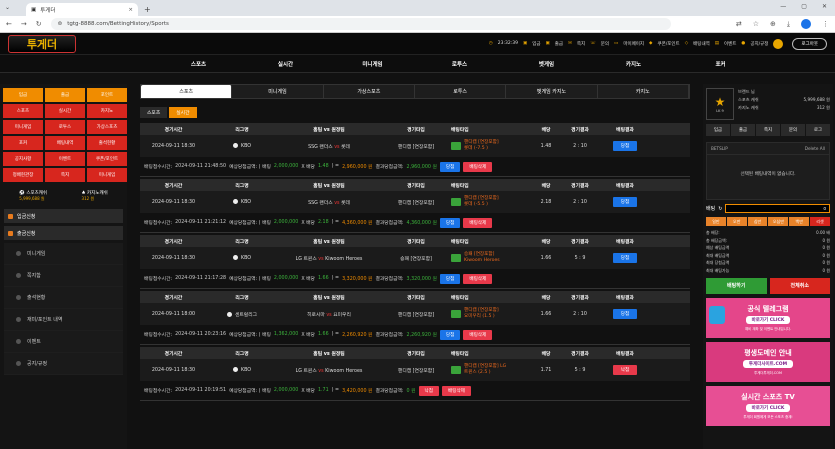 The width and height of the screenshot is (835, 449). I want to click on sidebar-item-messages: 쪽지함, so click(63, 276).